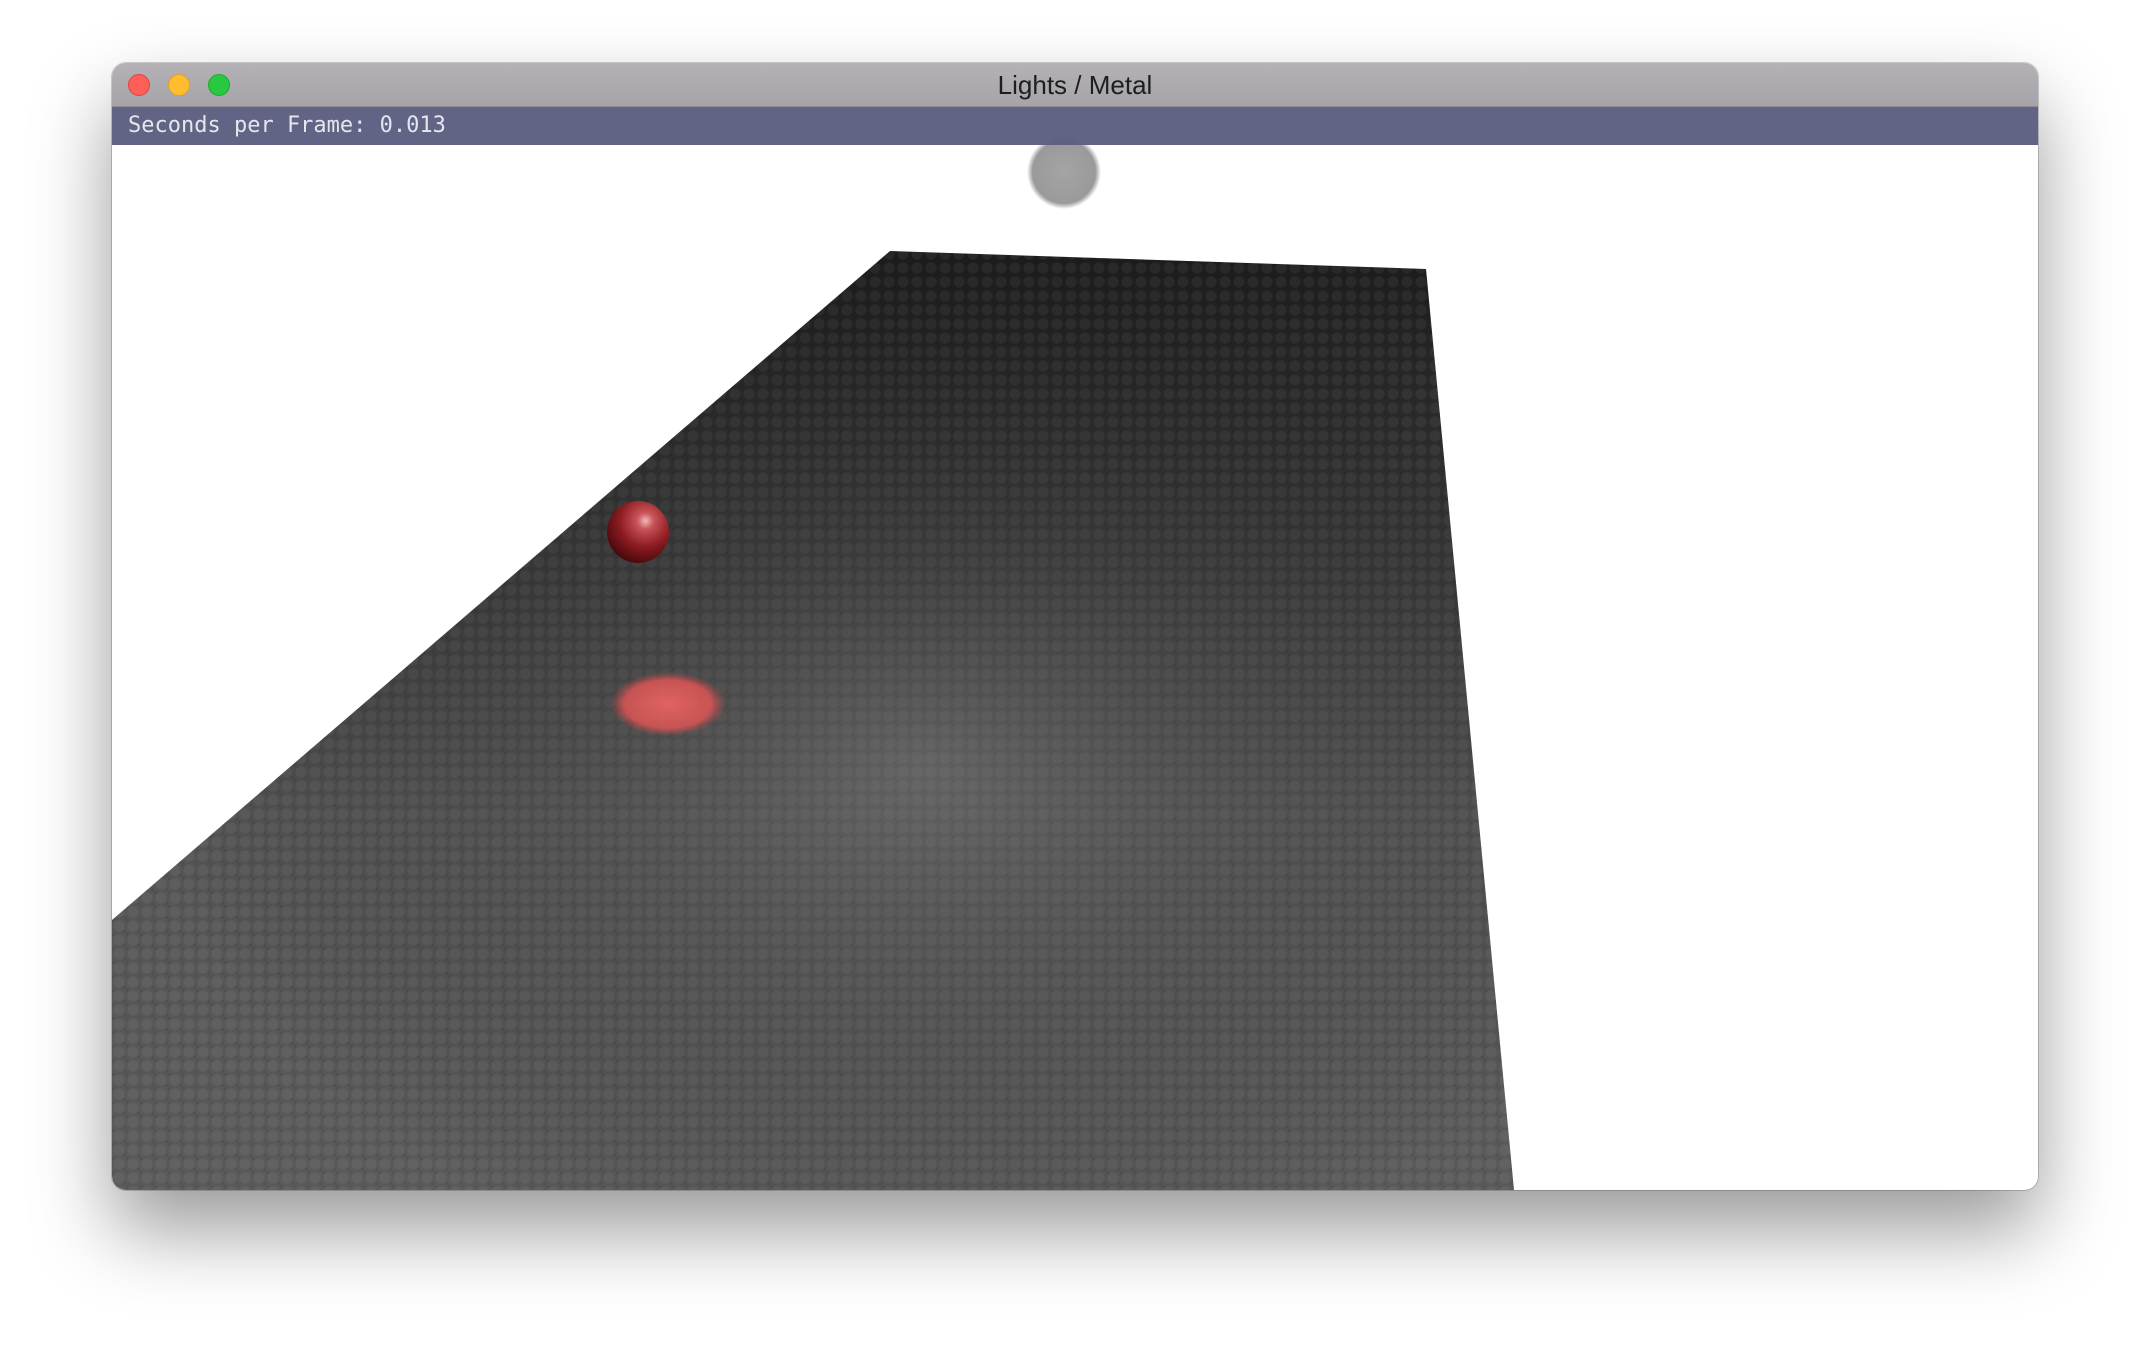  Describe the element at coordinates (668, 704) in the screenshot. I see `light-spot` at that location.